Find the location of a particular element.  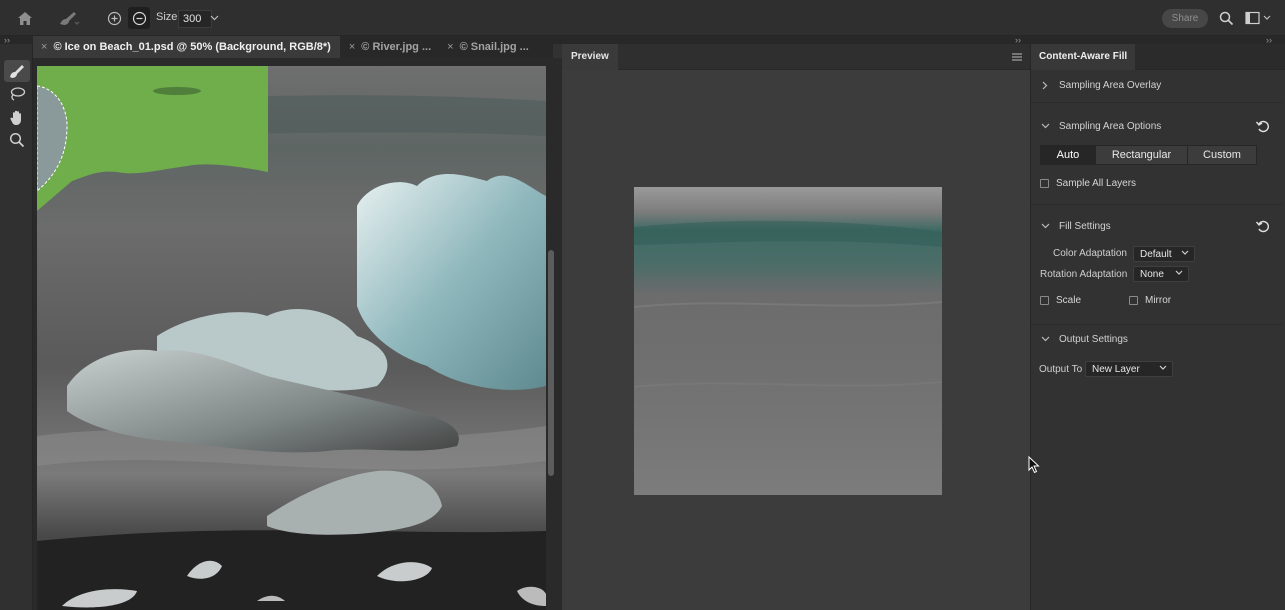

subtract-from-sampling-button is located at coordinates (139, 18).